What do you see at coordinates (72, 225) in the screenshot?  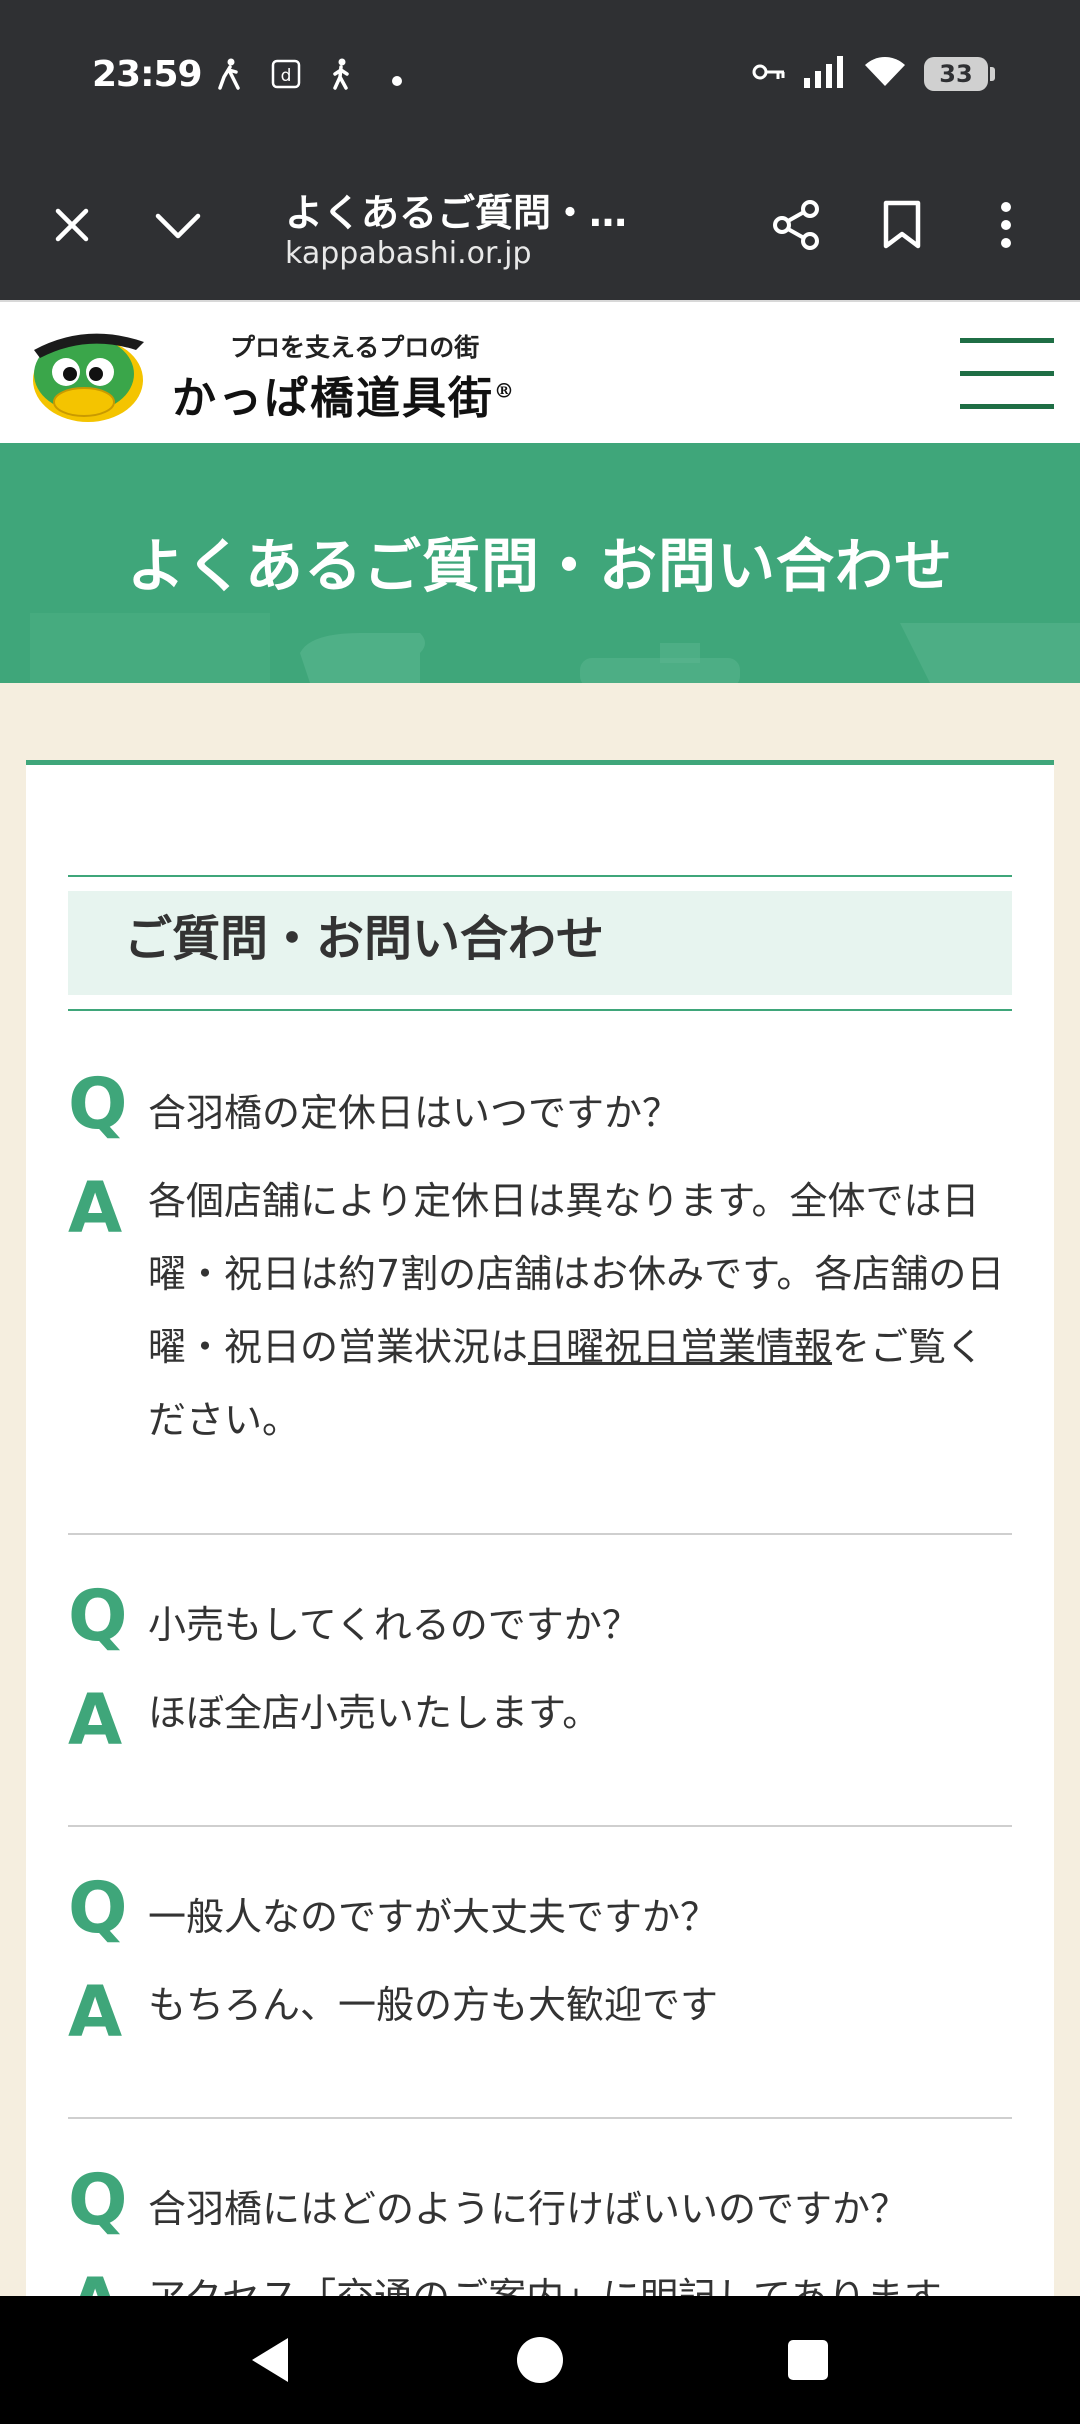 I see `close-icon` at bounding box center [72, 225].